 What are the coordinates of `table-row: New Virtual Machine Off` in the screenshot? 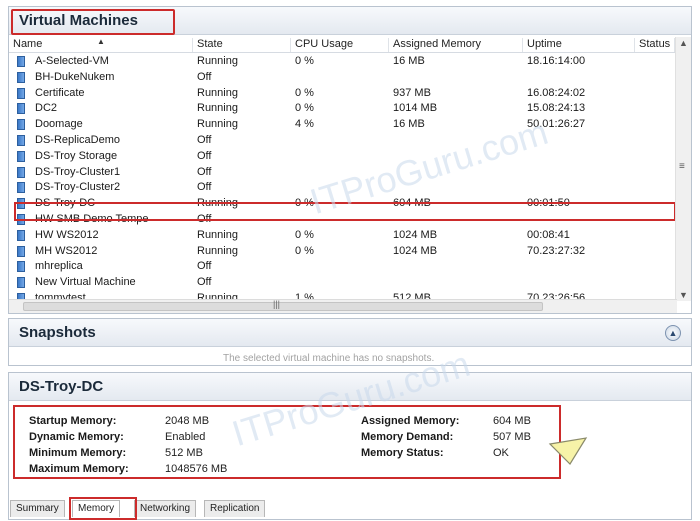 It's located at (342, 283).